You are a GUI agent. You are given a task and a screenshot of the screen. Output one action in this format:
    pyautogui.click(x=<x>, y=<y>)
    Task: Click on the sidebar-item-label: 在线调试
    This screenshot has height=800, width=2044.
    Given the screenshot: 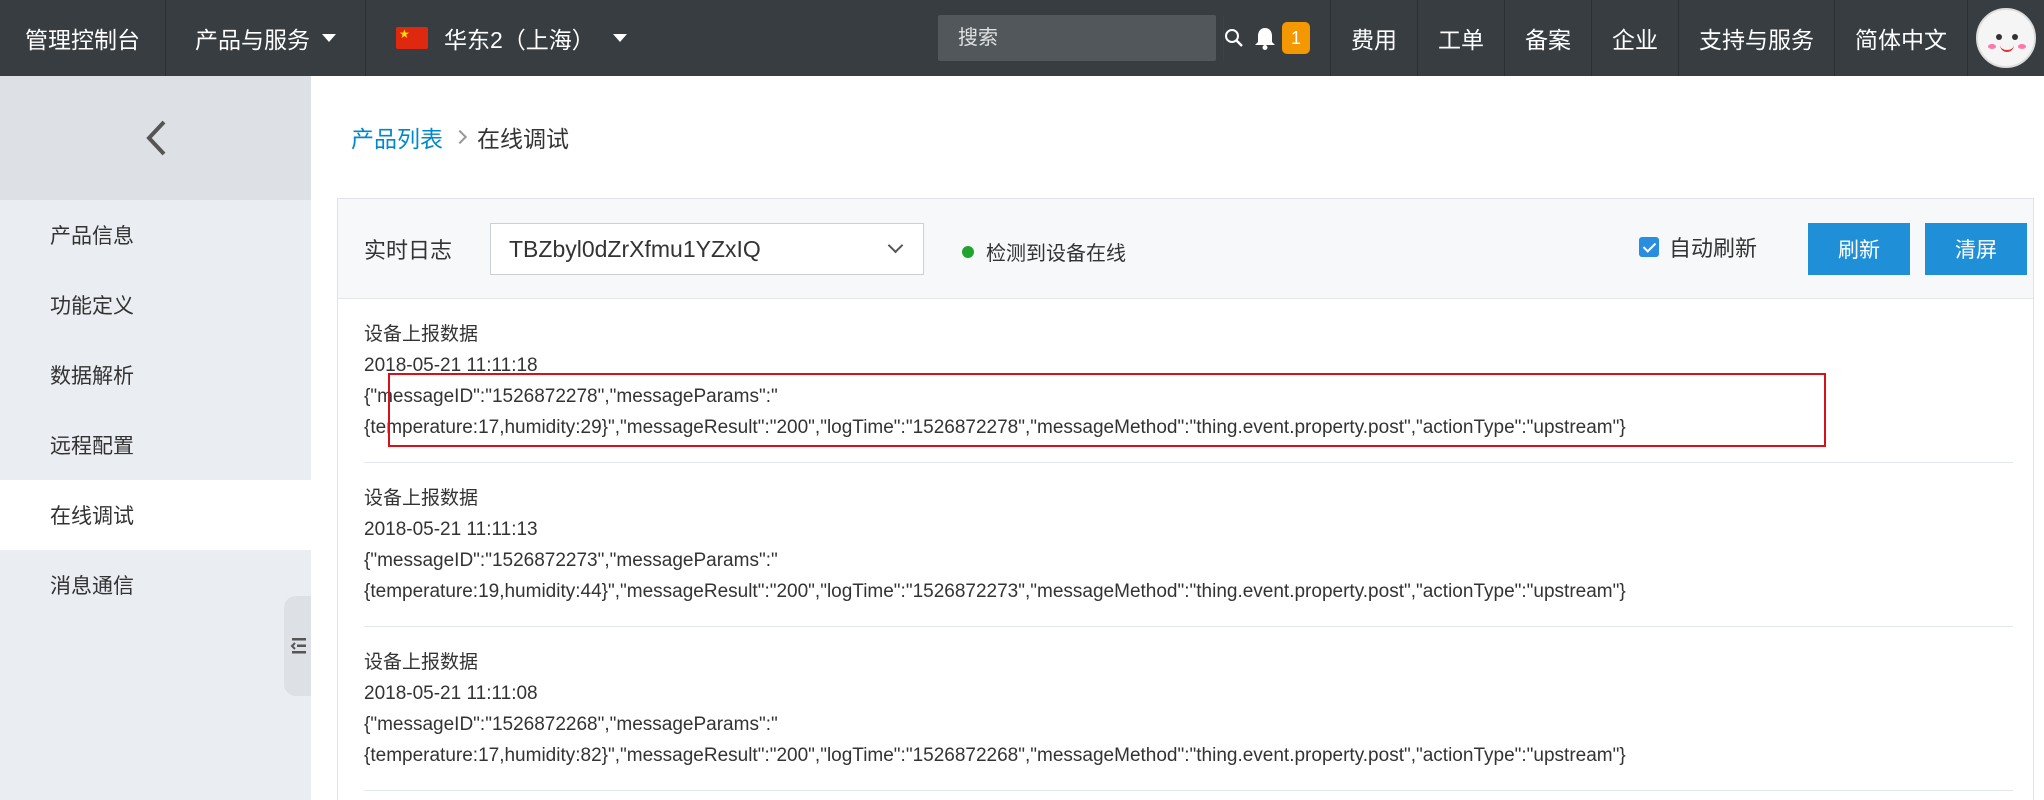 What is the action you would take?
    pyautogui.click(x=92, y=516)
    